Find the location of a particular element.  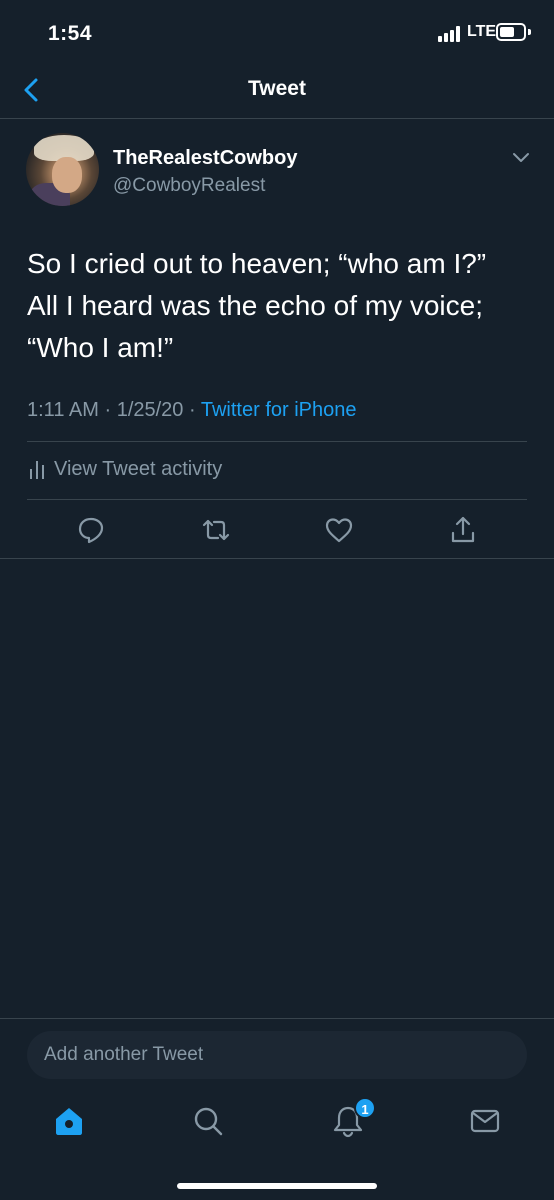

home-icon is located at coordinates (69, 1121).